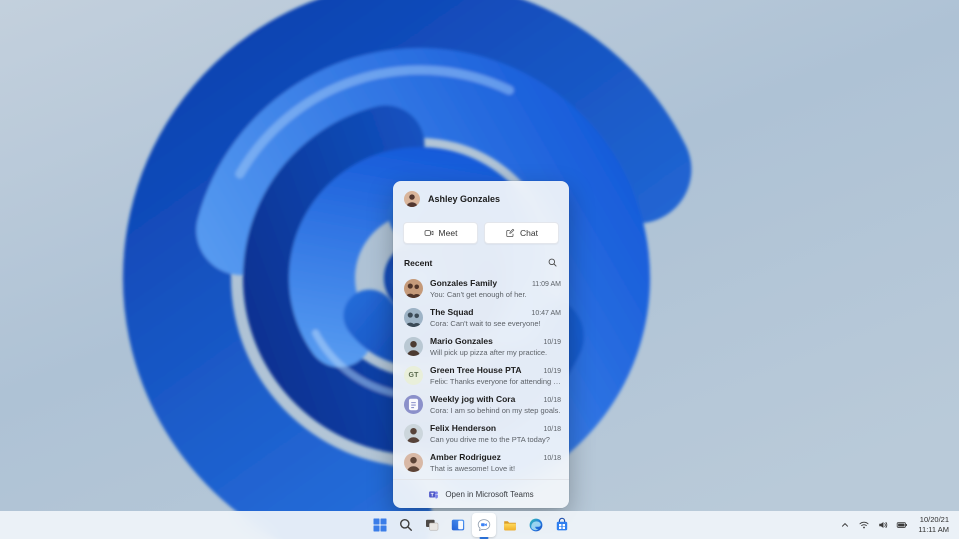  Describe the element at coordinates (485, 323) in the screenshot. I see `conversation-preview: Cora: Can't wait to see everyone!` at that location.